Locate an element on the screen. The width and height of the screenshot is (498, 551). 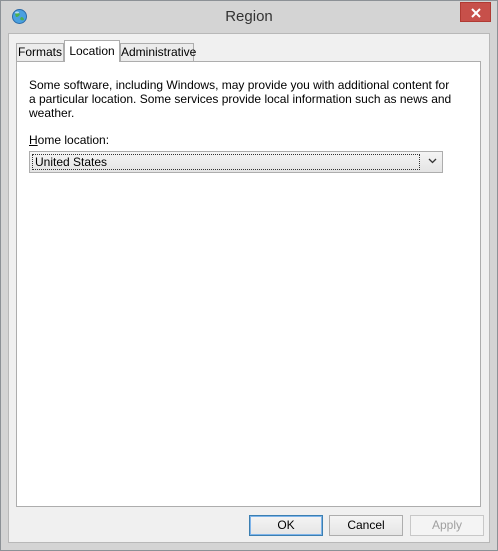
title-bar: Region is located at coordinates (249, 17).